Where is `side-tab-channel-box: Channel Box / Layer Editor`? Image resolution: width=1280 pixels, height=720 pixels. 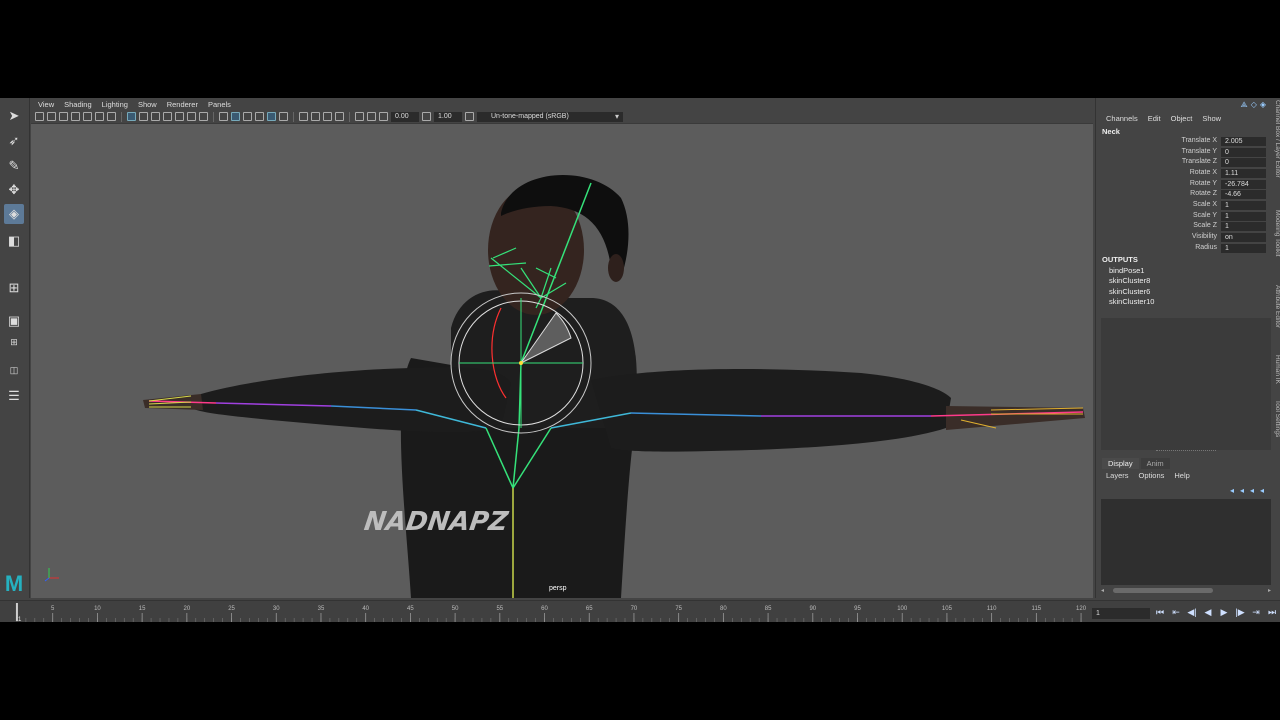 side-tab-channel-box: Channel Box / Layer Editor is located at coordinates (1275, 139).